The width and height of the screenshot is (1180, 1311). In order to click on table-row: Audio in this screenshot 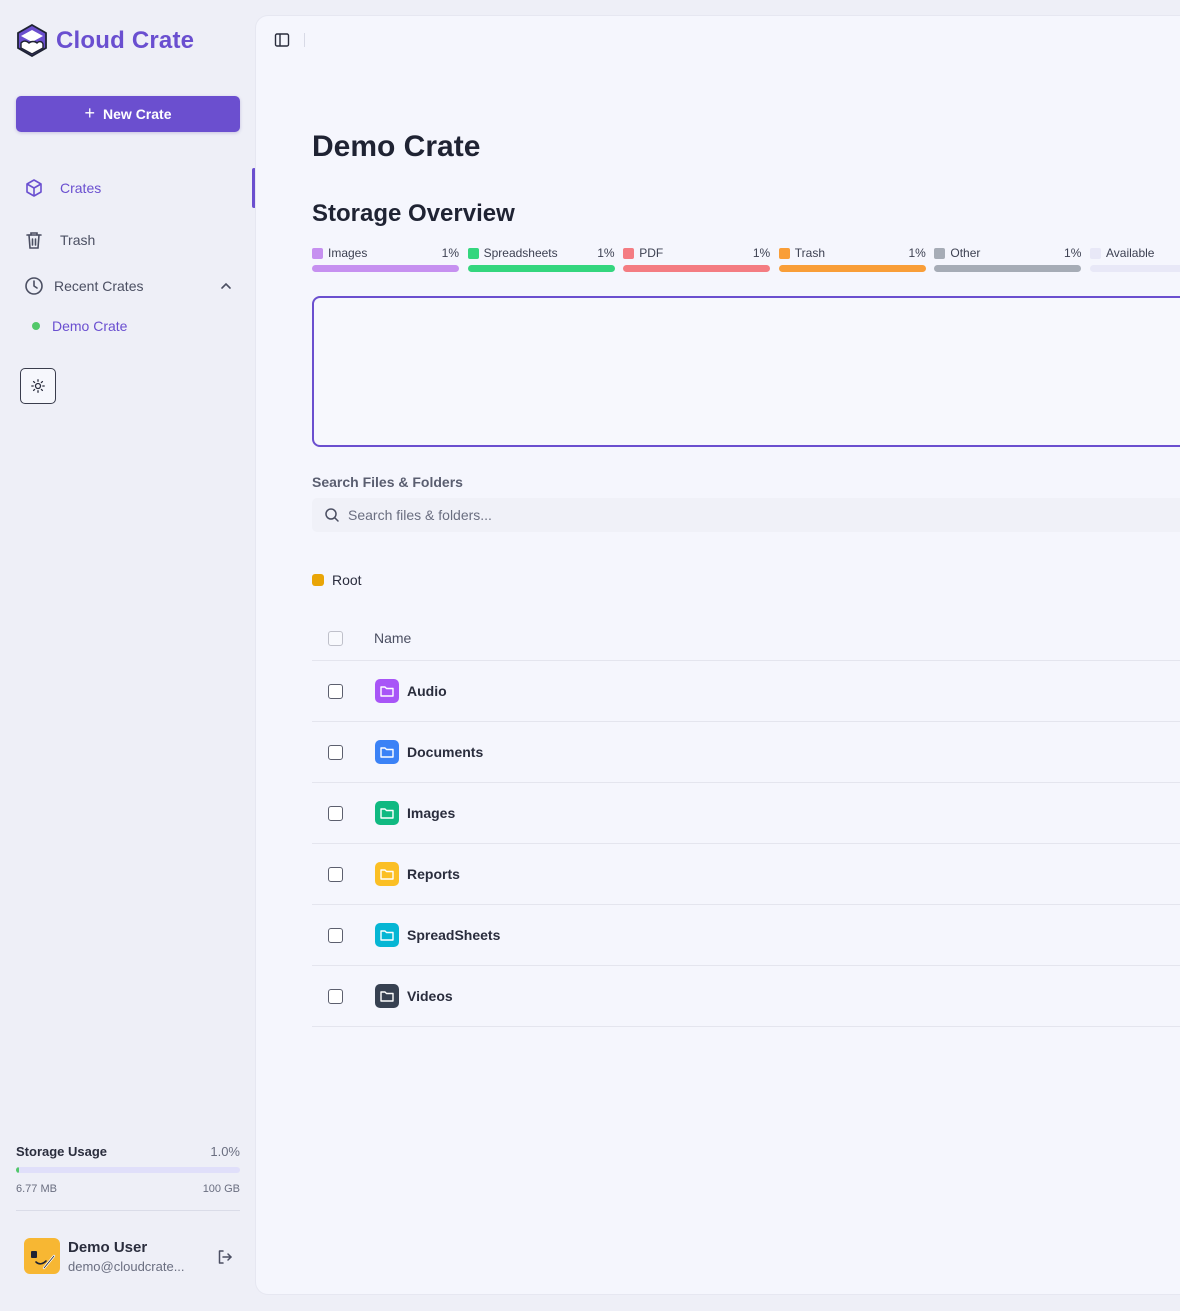, I will do `click(746, 691)`.